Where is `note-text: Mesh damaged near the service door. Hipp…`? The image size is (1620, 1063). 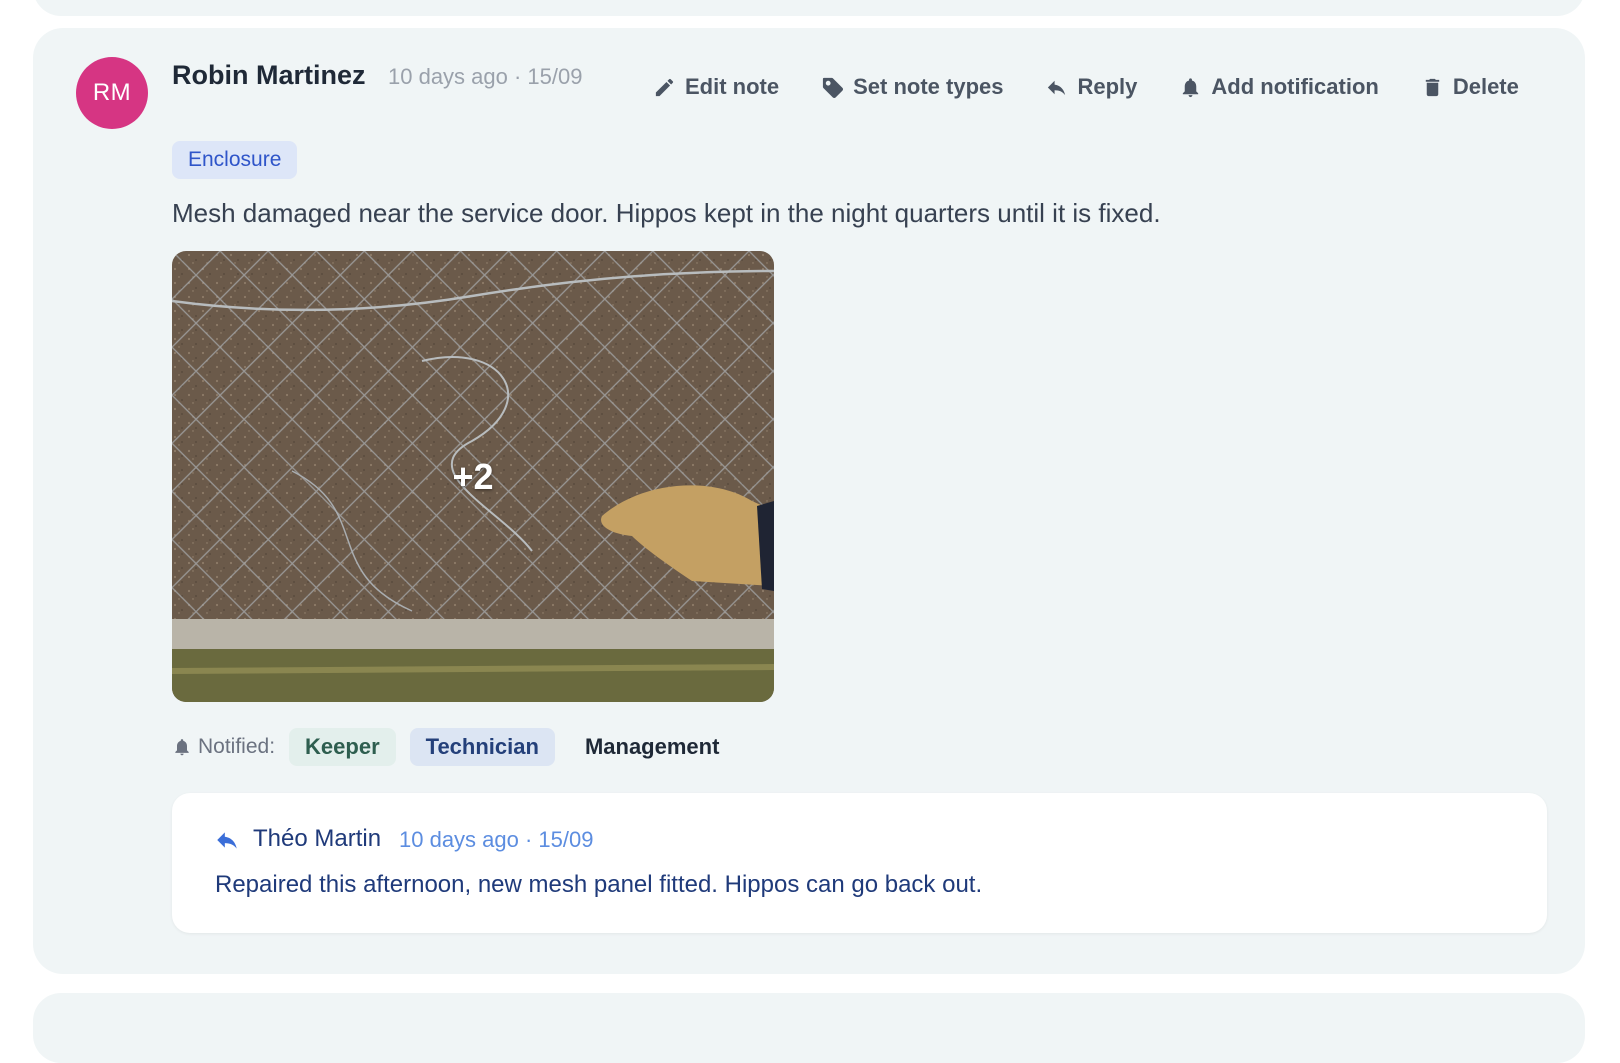
note-text: Mesh damaged near the service door. Hipp… is located at coordinates (666, 213).